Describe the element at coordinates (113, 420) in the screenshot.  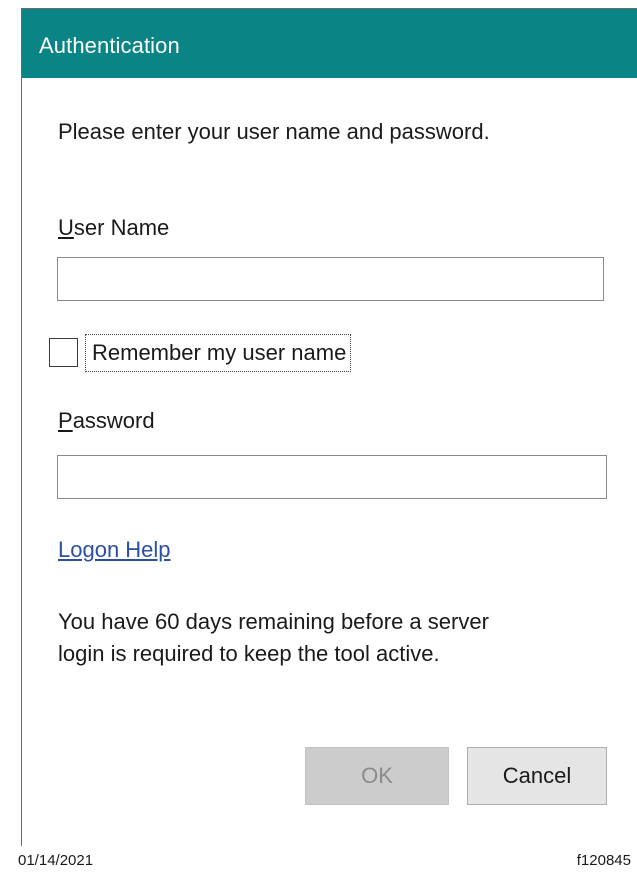
I see `password-label-text: assword` at that location.